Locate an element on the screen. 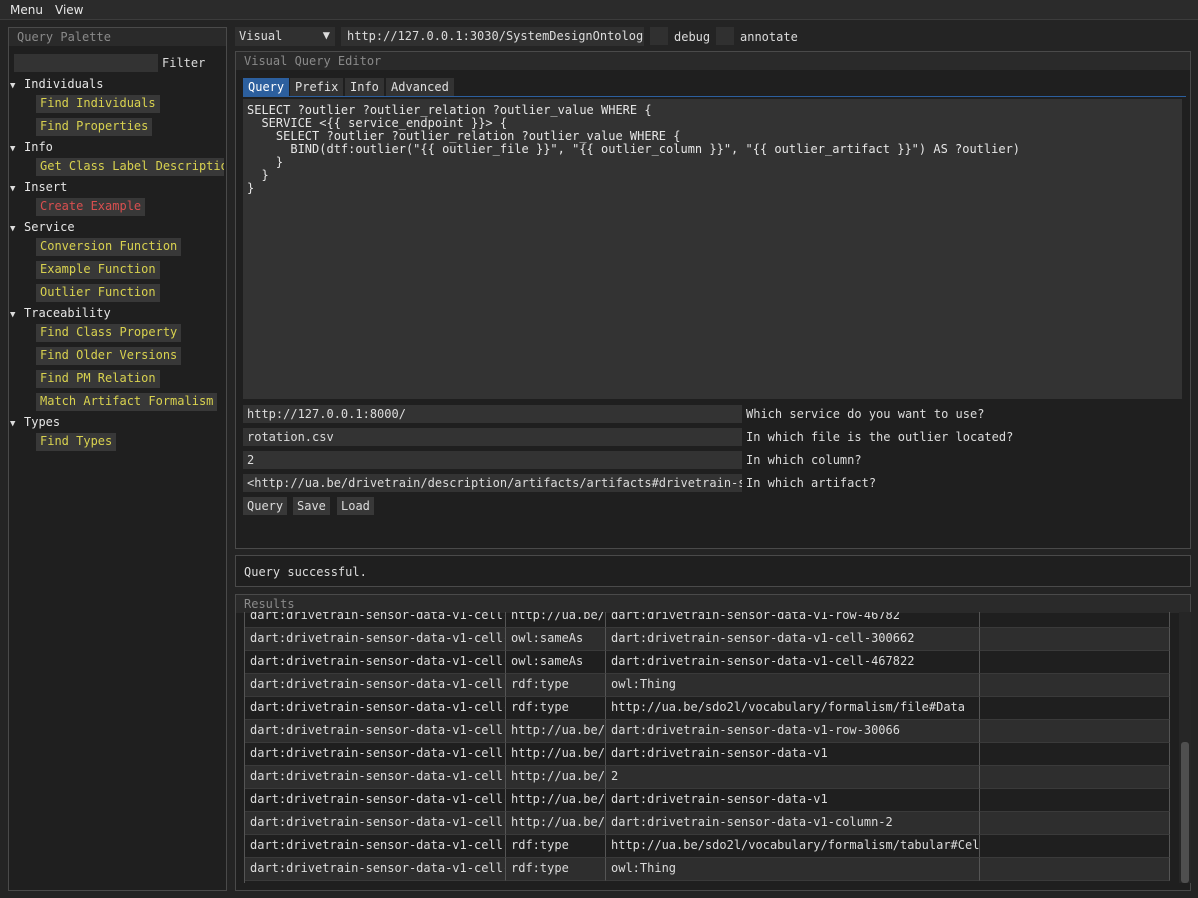  save-button: Save is located at coordinates (311, 506).